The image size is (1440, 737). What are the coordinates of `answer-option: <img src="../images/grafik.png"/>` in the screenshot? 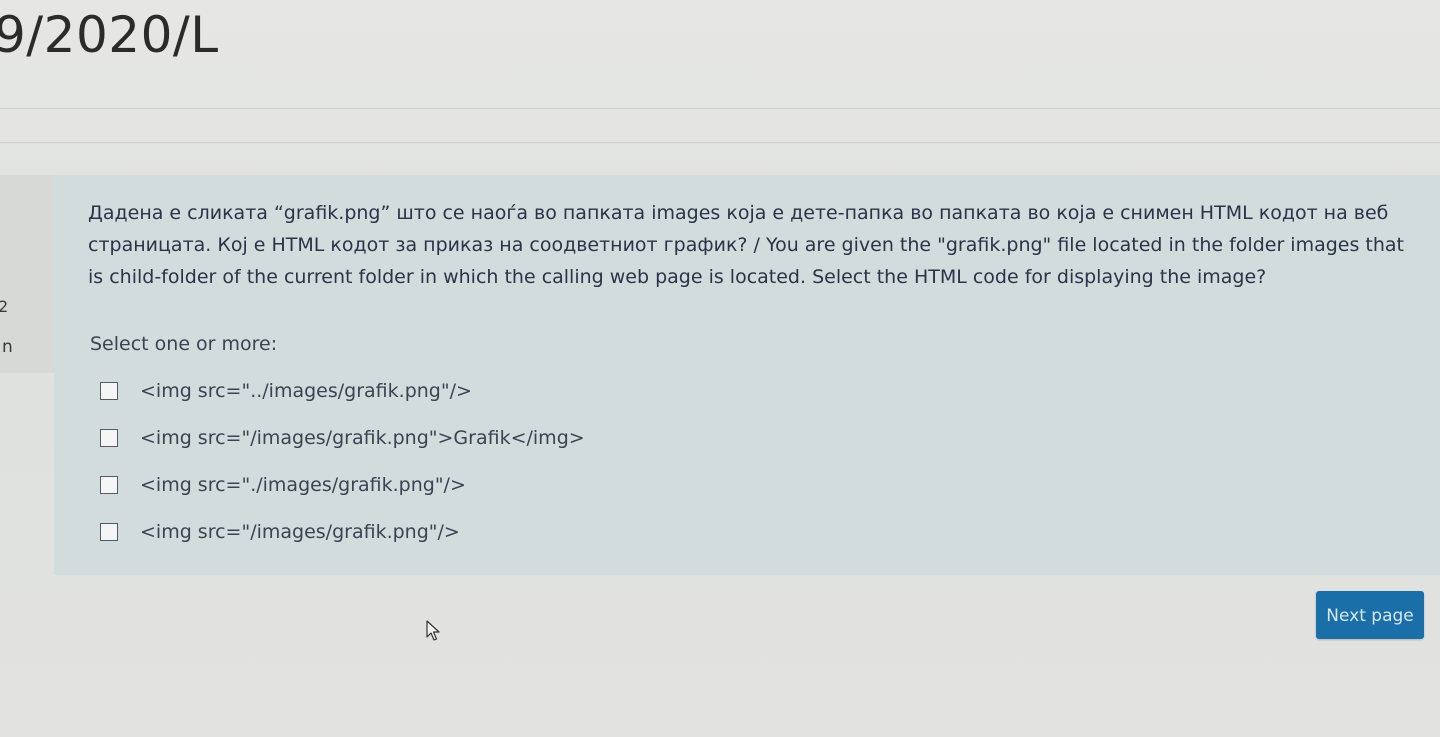 It's located at (342, 390).